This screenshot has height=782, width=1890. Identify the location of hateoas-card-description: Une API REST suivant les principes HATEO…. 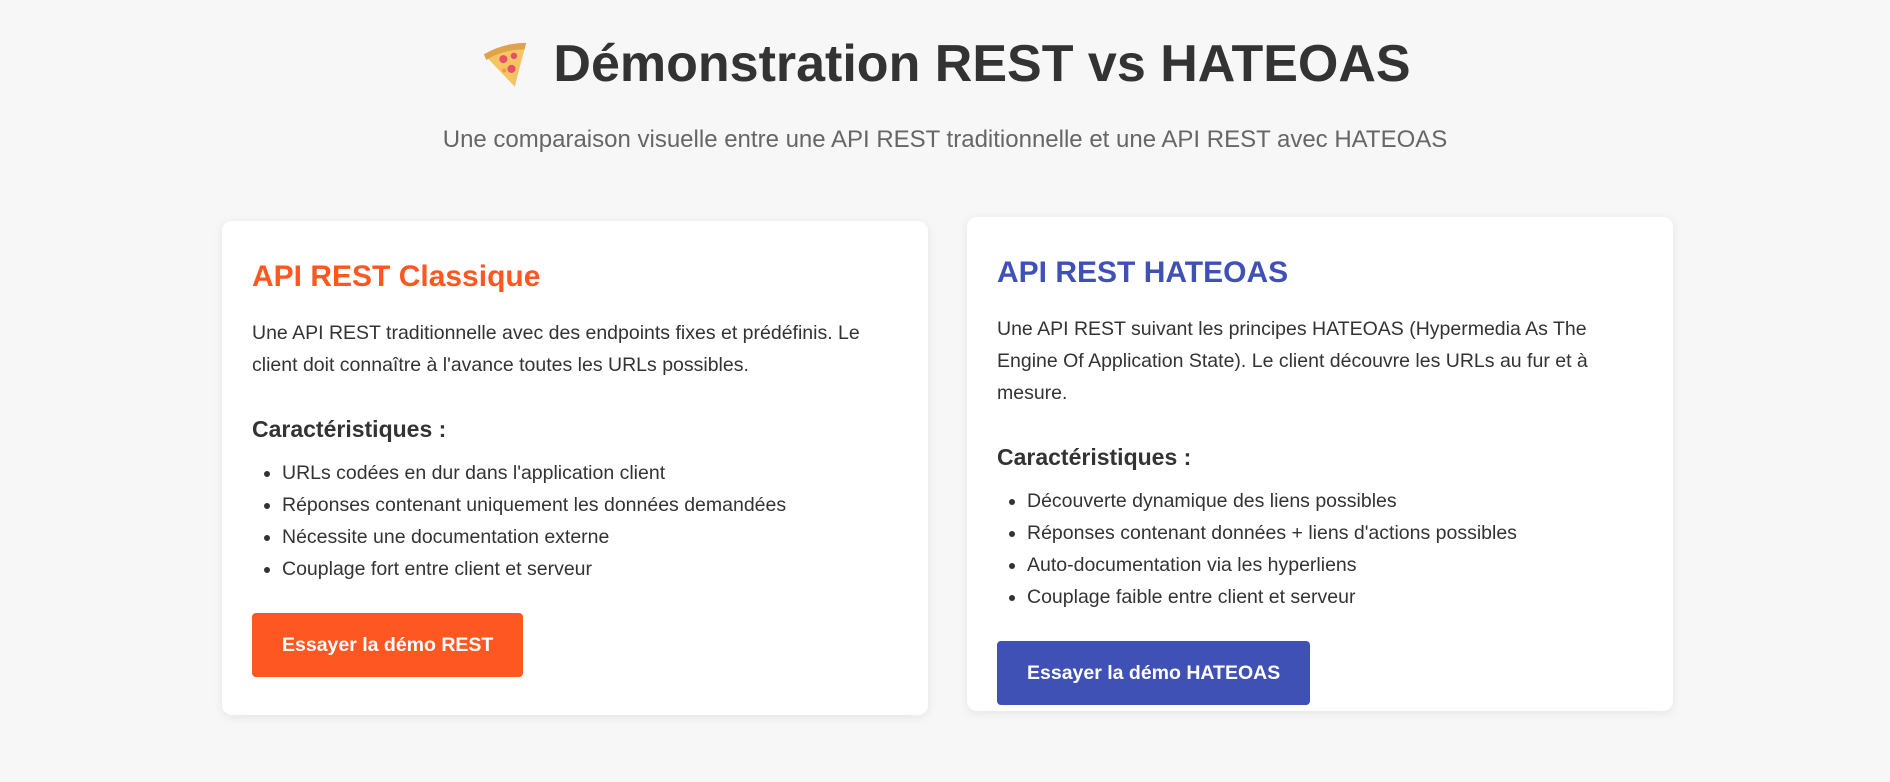
(1292, 361).